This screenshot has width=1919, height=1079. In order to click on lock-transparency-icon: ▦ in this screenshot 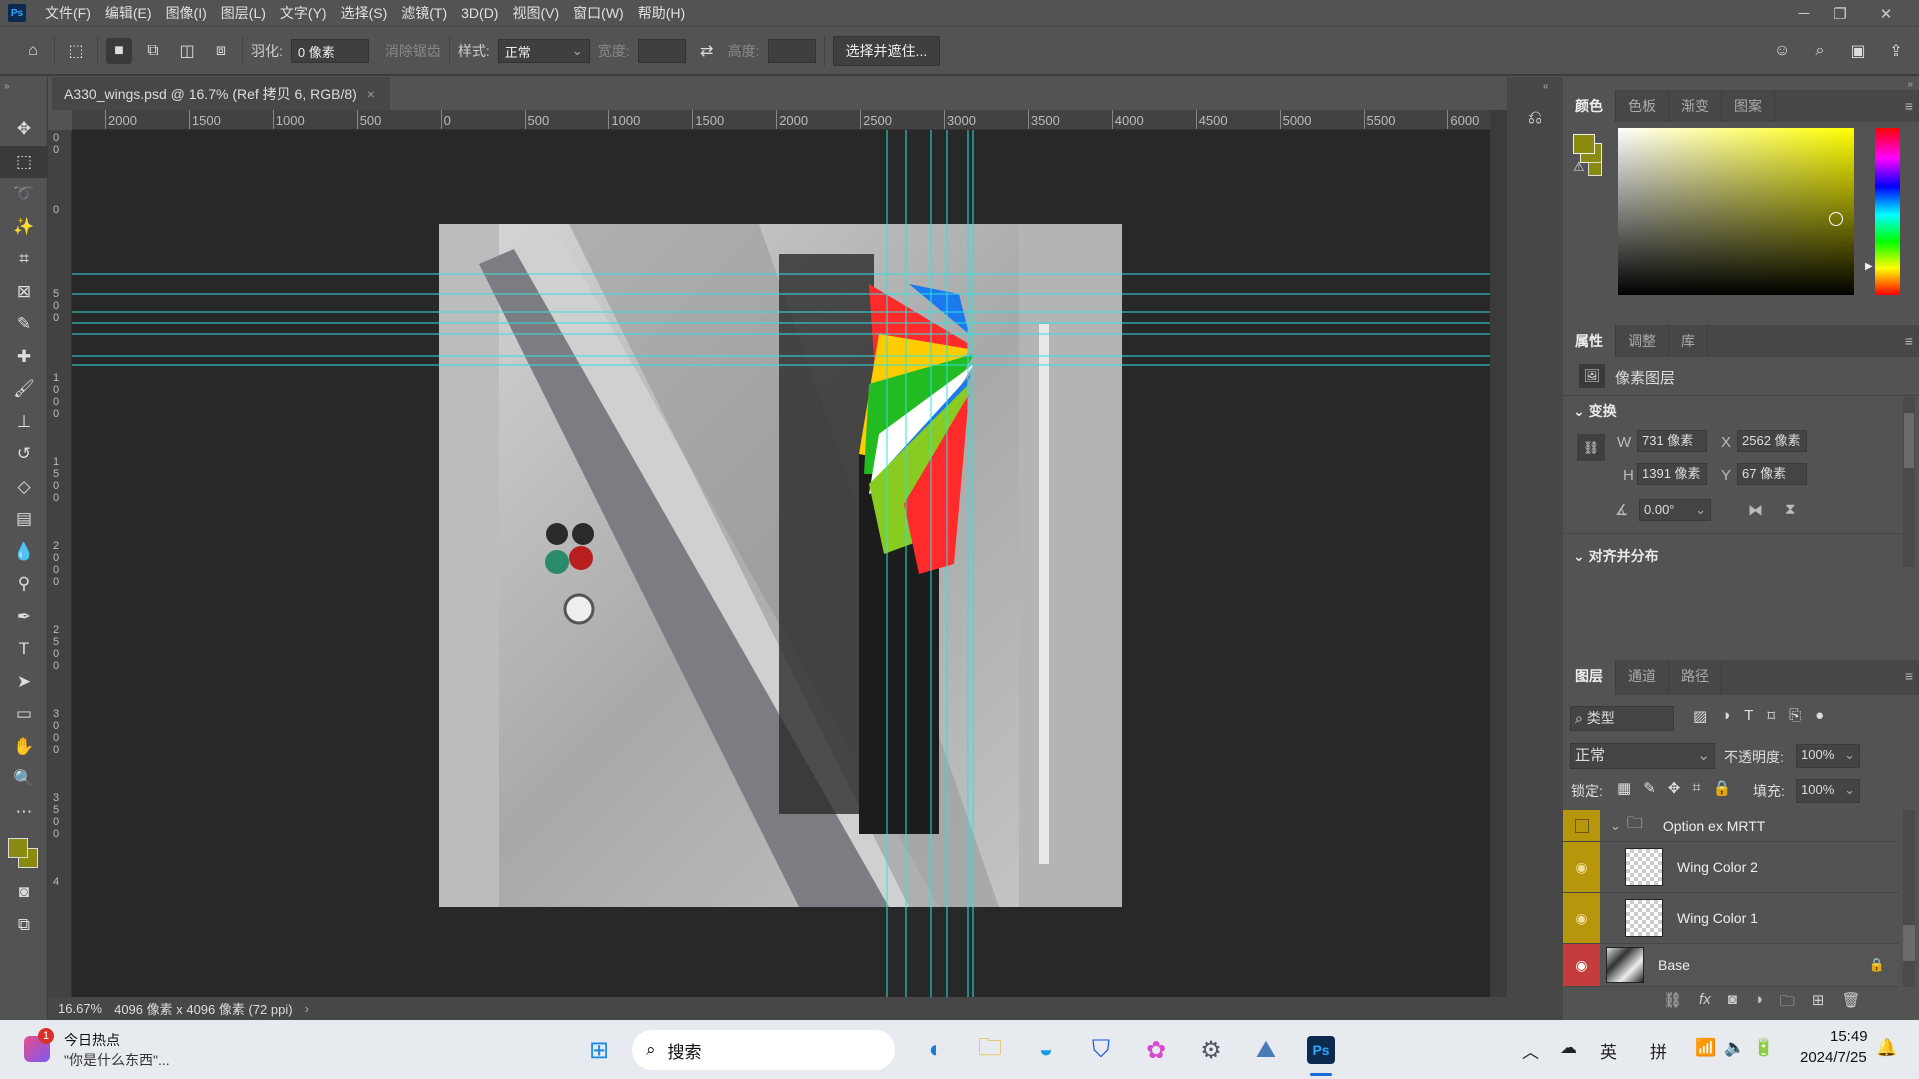, I will do `click(1624, 788)`.